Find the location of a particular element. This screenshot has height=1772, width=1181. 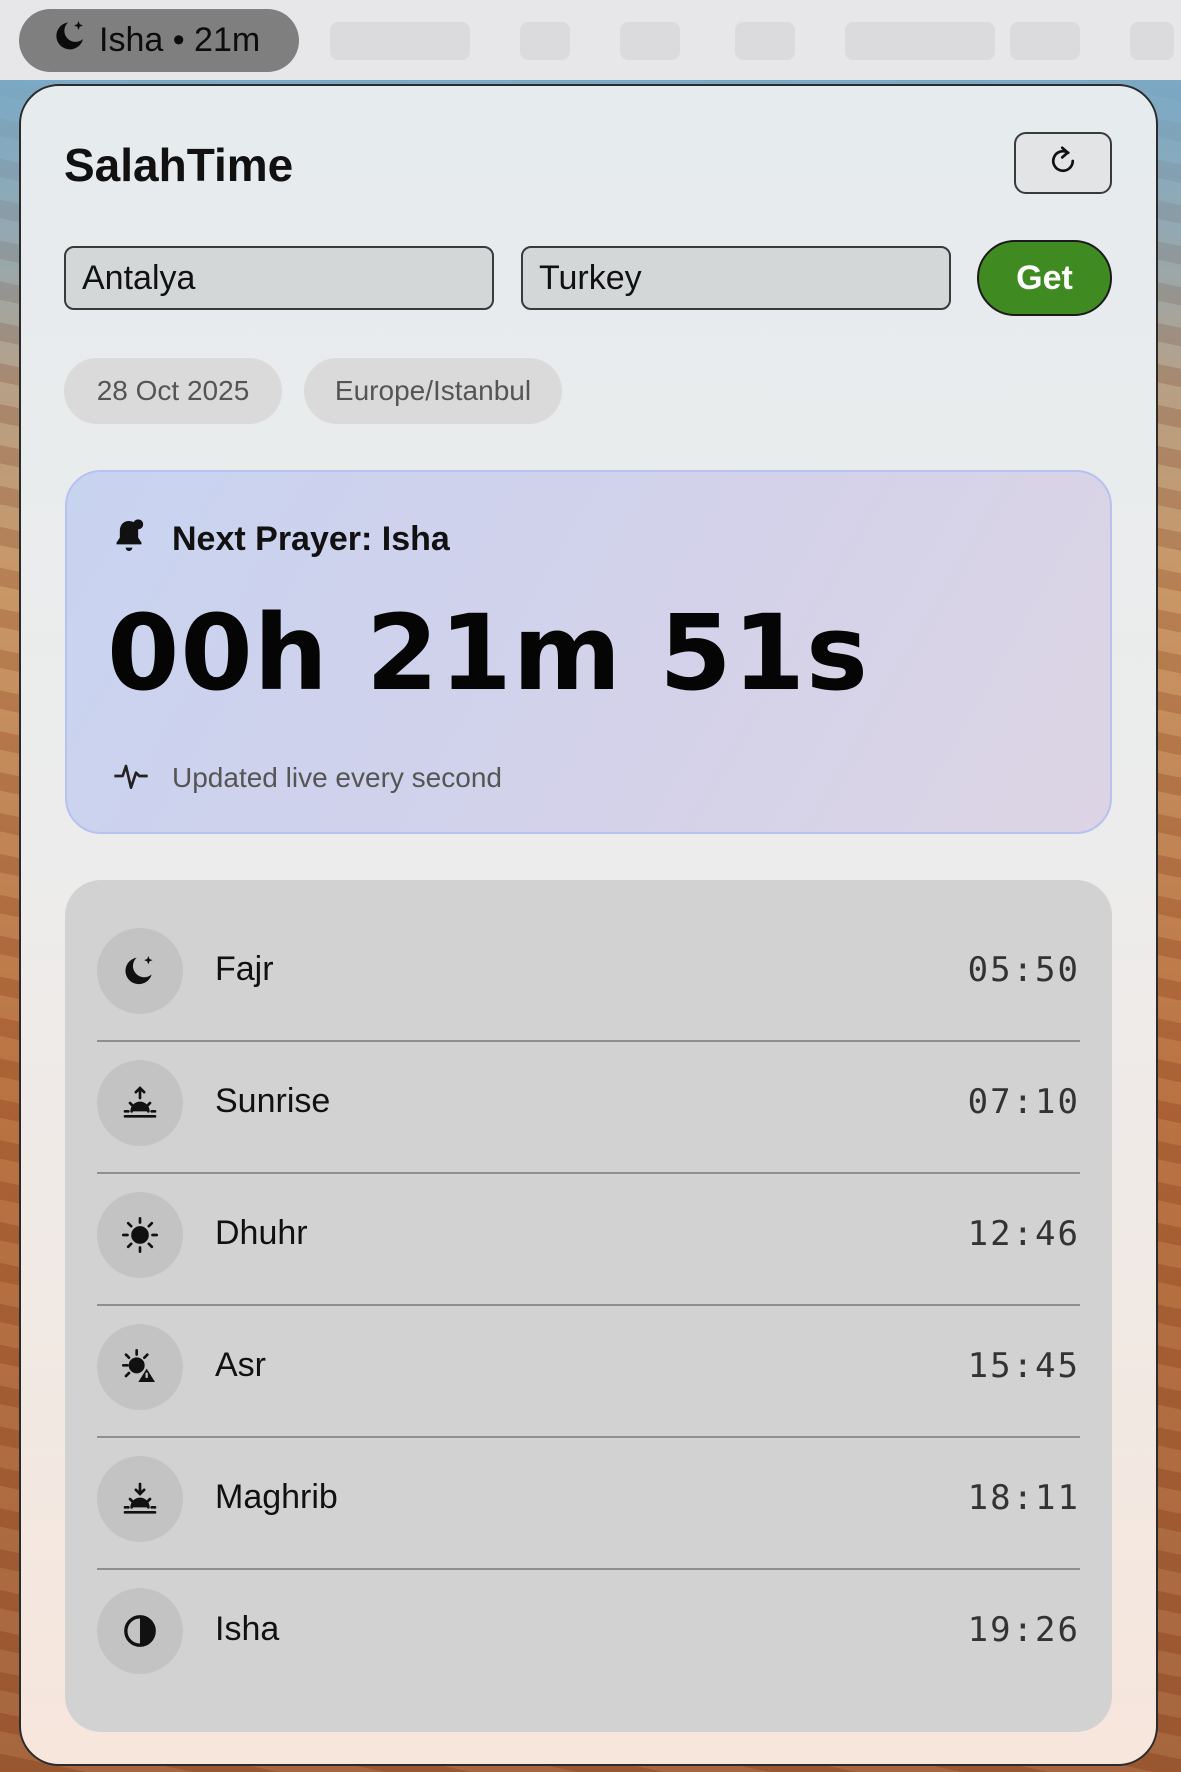

get-button: Get is located at coordinates (1044, 278).